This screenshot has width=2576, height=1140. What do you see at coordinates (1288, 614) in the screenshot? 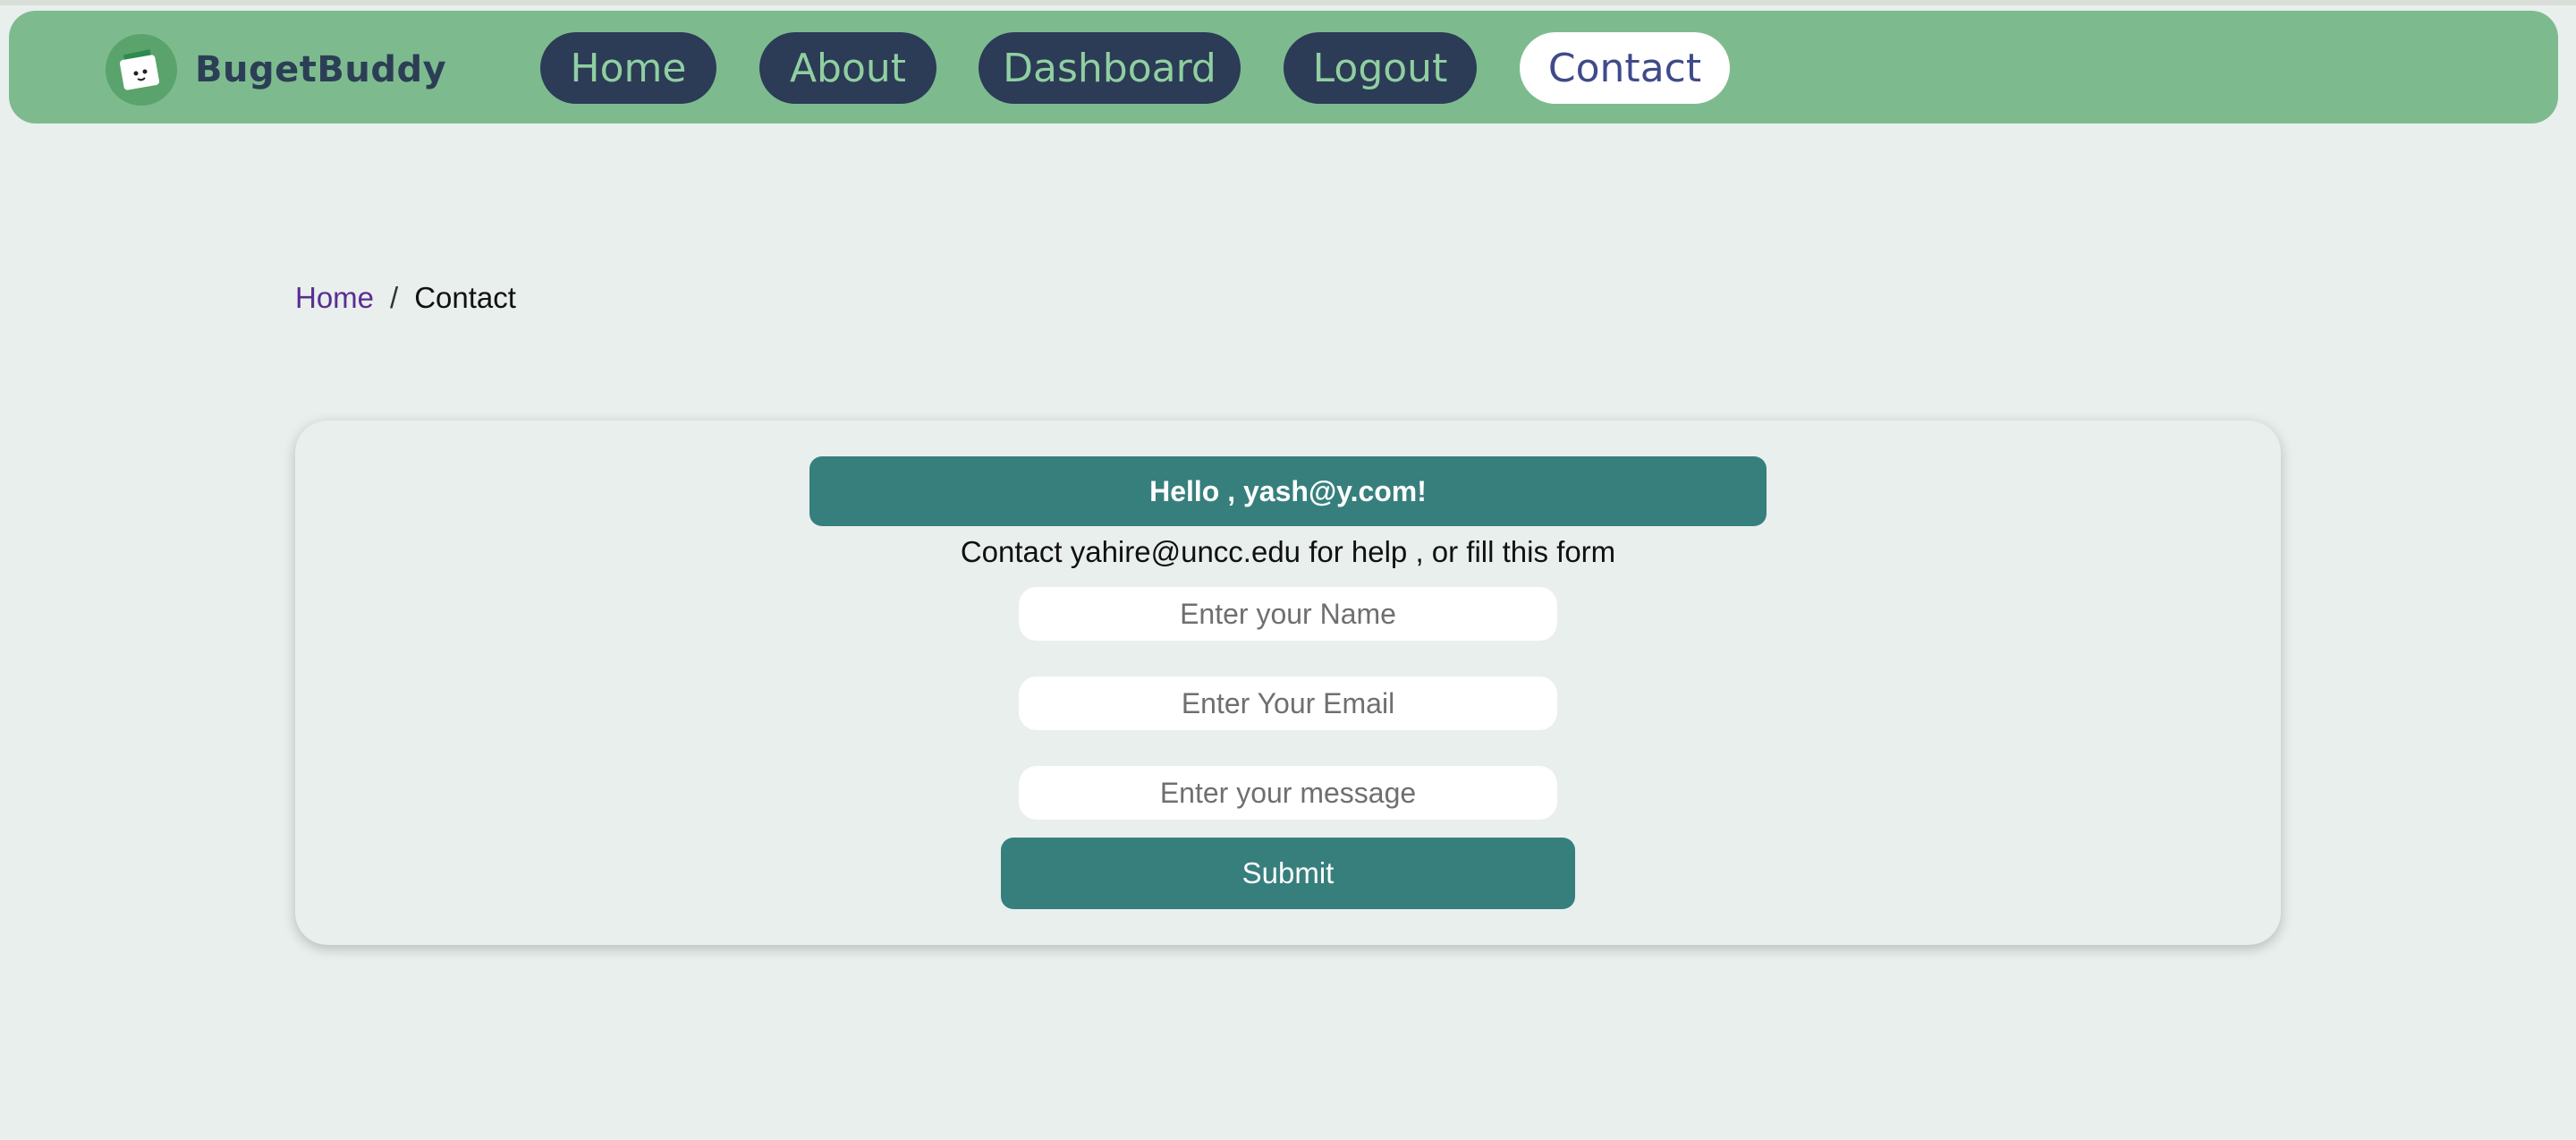
I see `name-input` at bounding box center [1288, 614].